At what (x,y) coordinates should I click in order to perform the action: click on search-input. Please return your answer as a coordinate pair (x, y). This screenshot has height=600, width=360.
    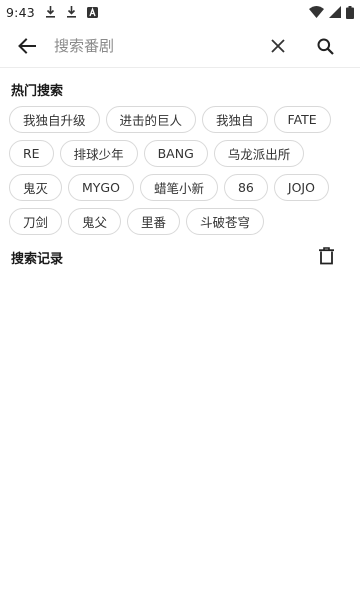
    Looking at the image, I should click on (154, 46).